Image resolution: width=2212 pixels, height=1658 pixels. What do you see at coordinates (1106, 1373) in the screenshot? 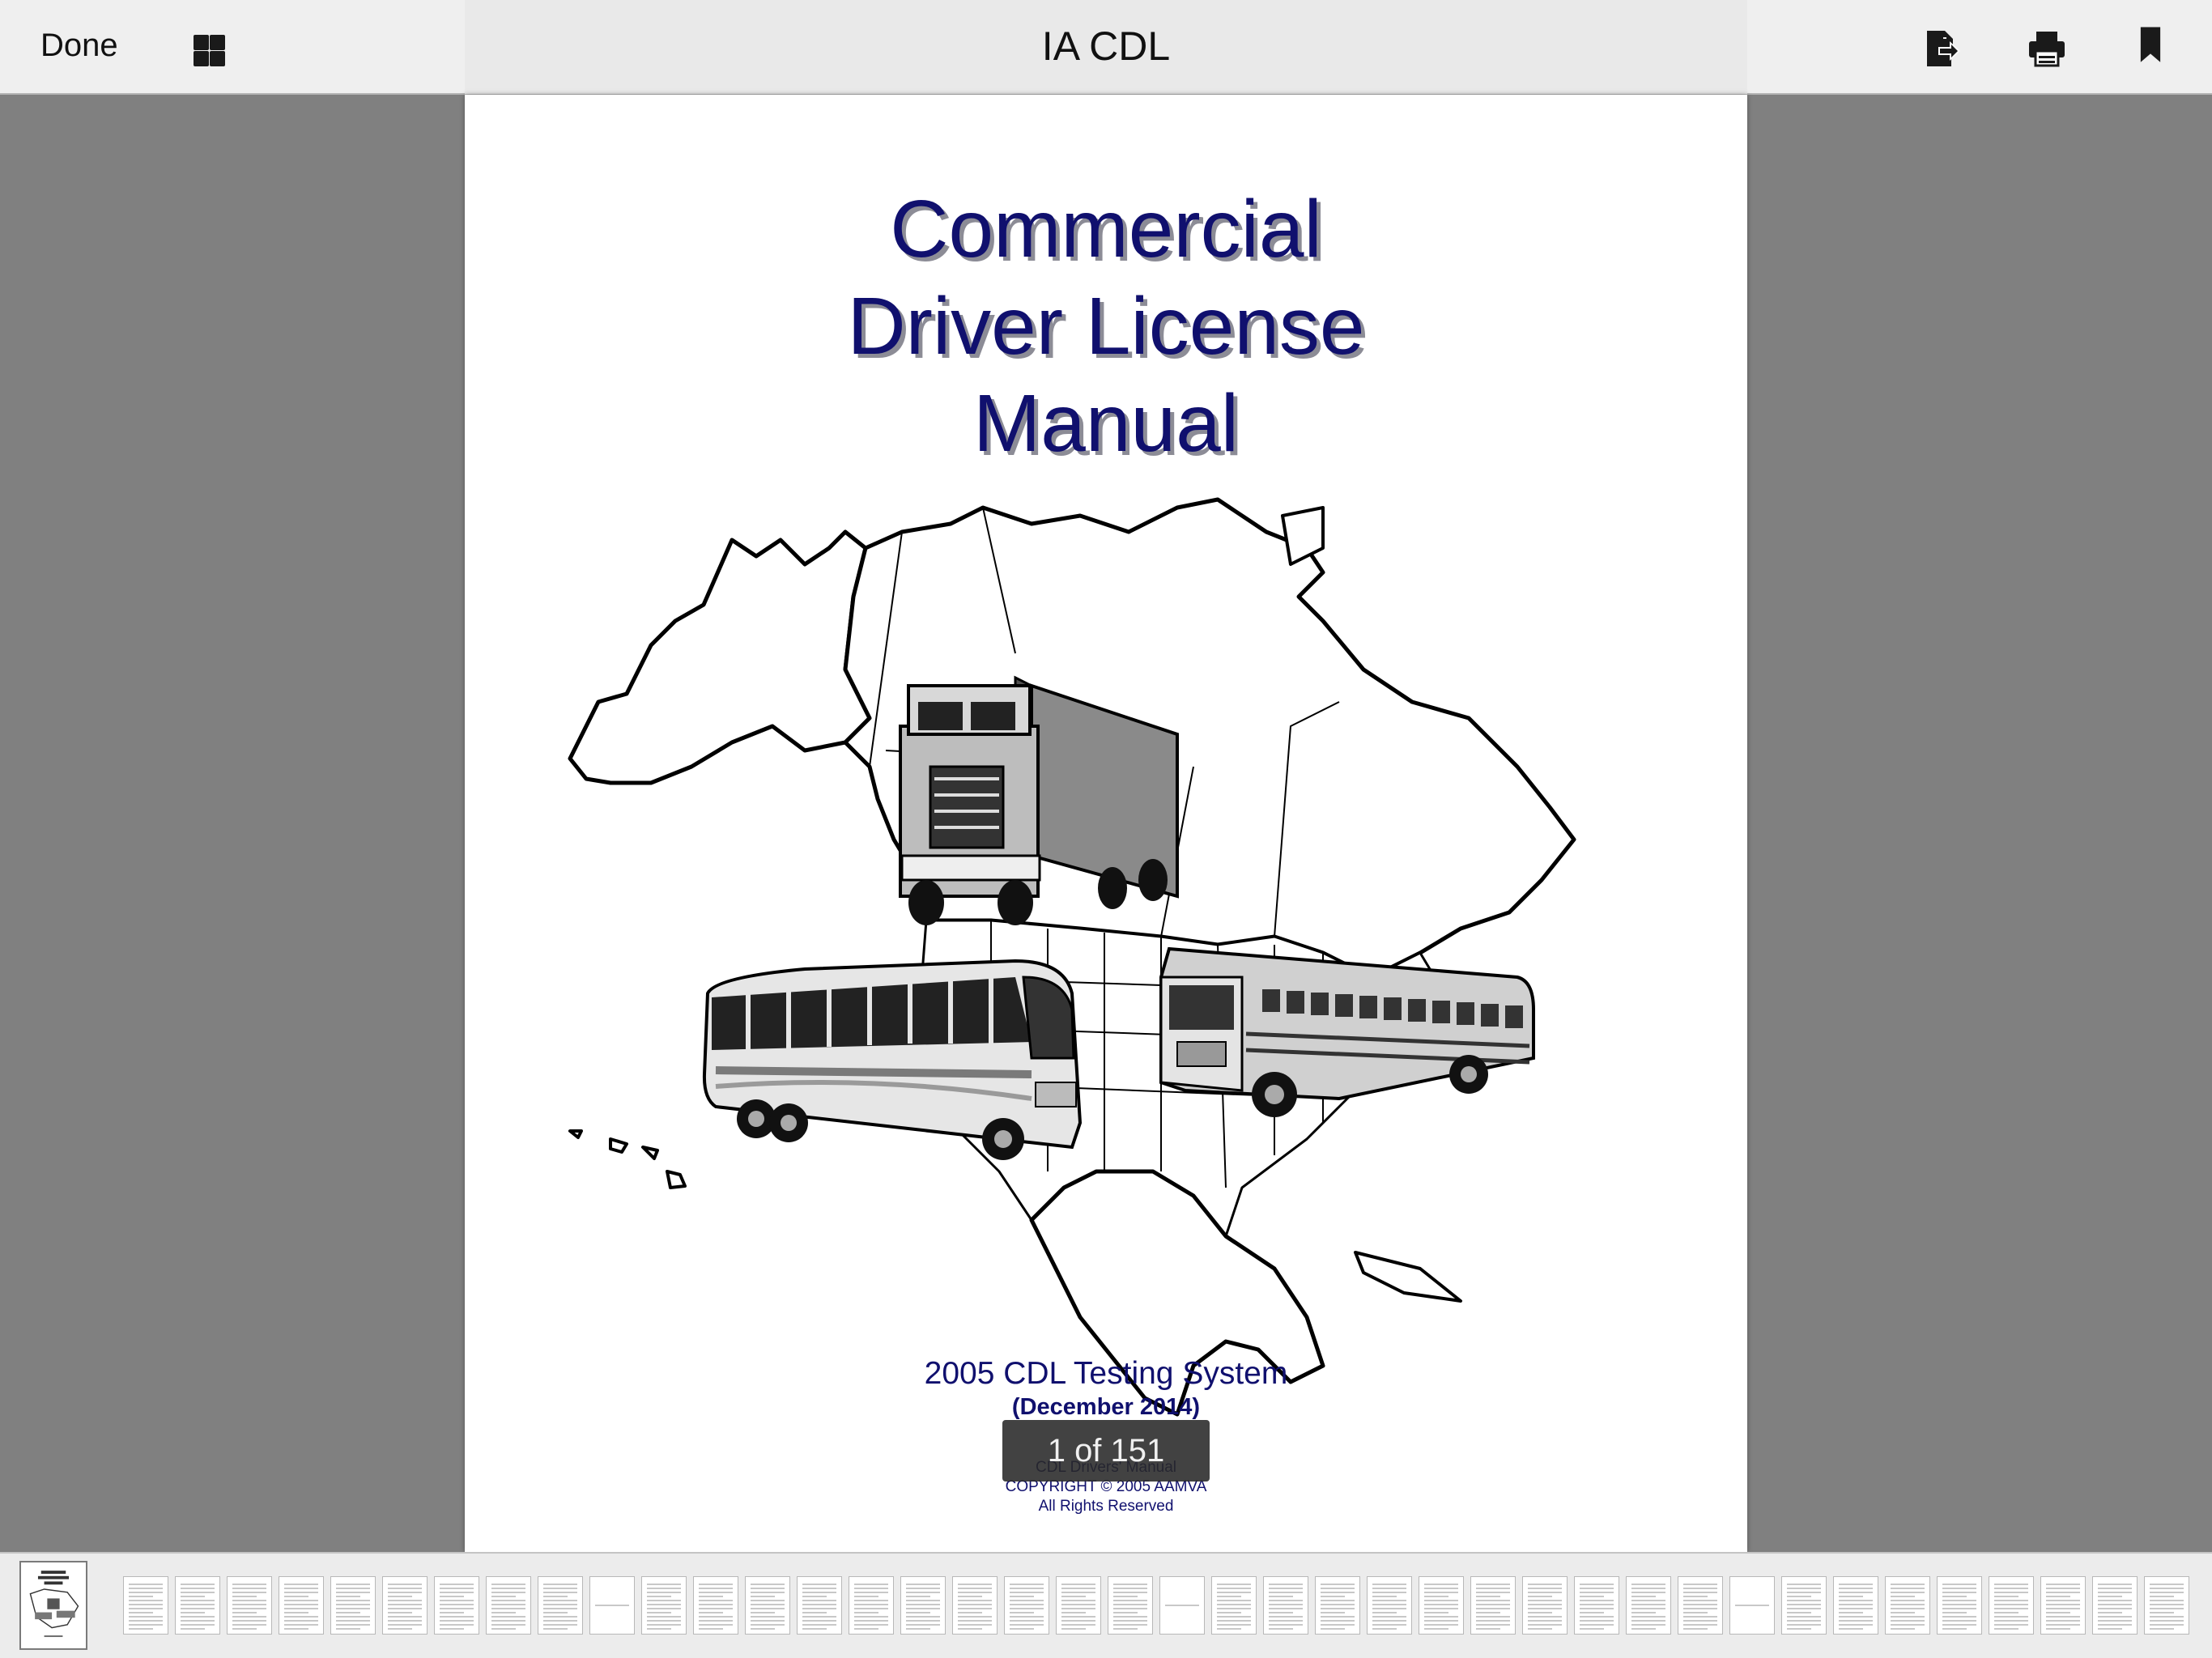
I see `testing-system-subtitle: 2005 CDL Testing System` at bounding box center [1106, 1373].